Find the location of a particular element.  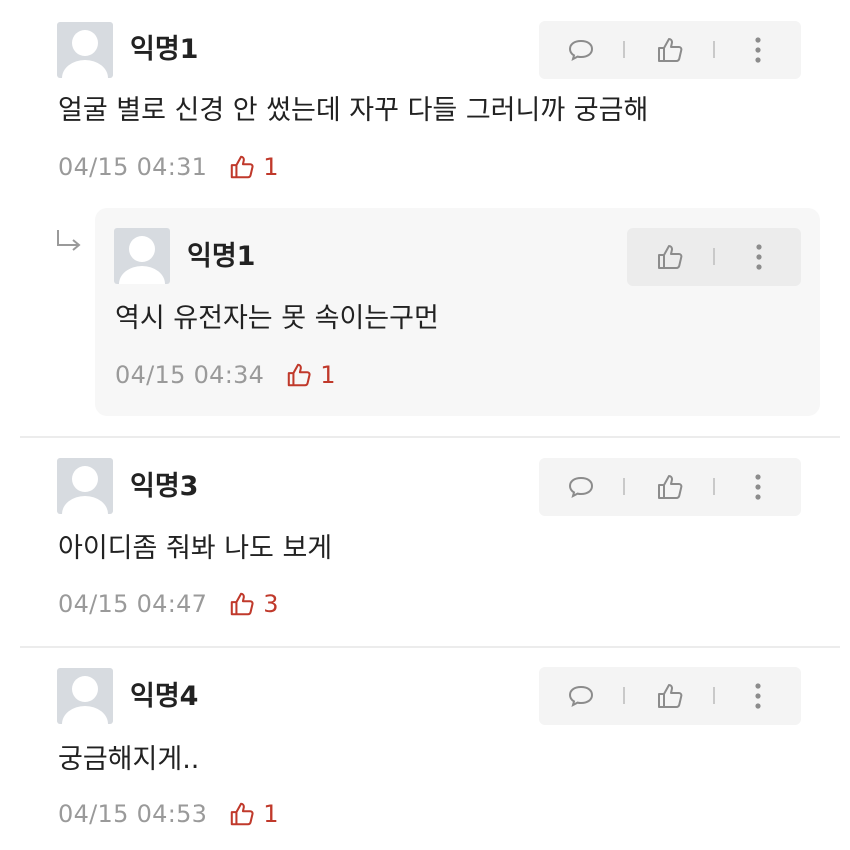

comment-meta: 04/15 04:53 1 is located at coordinates (168, 814).